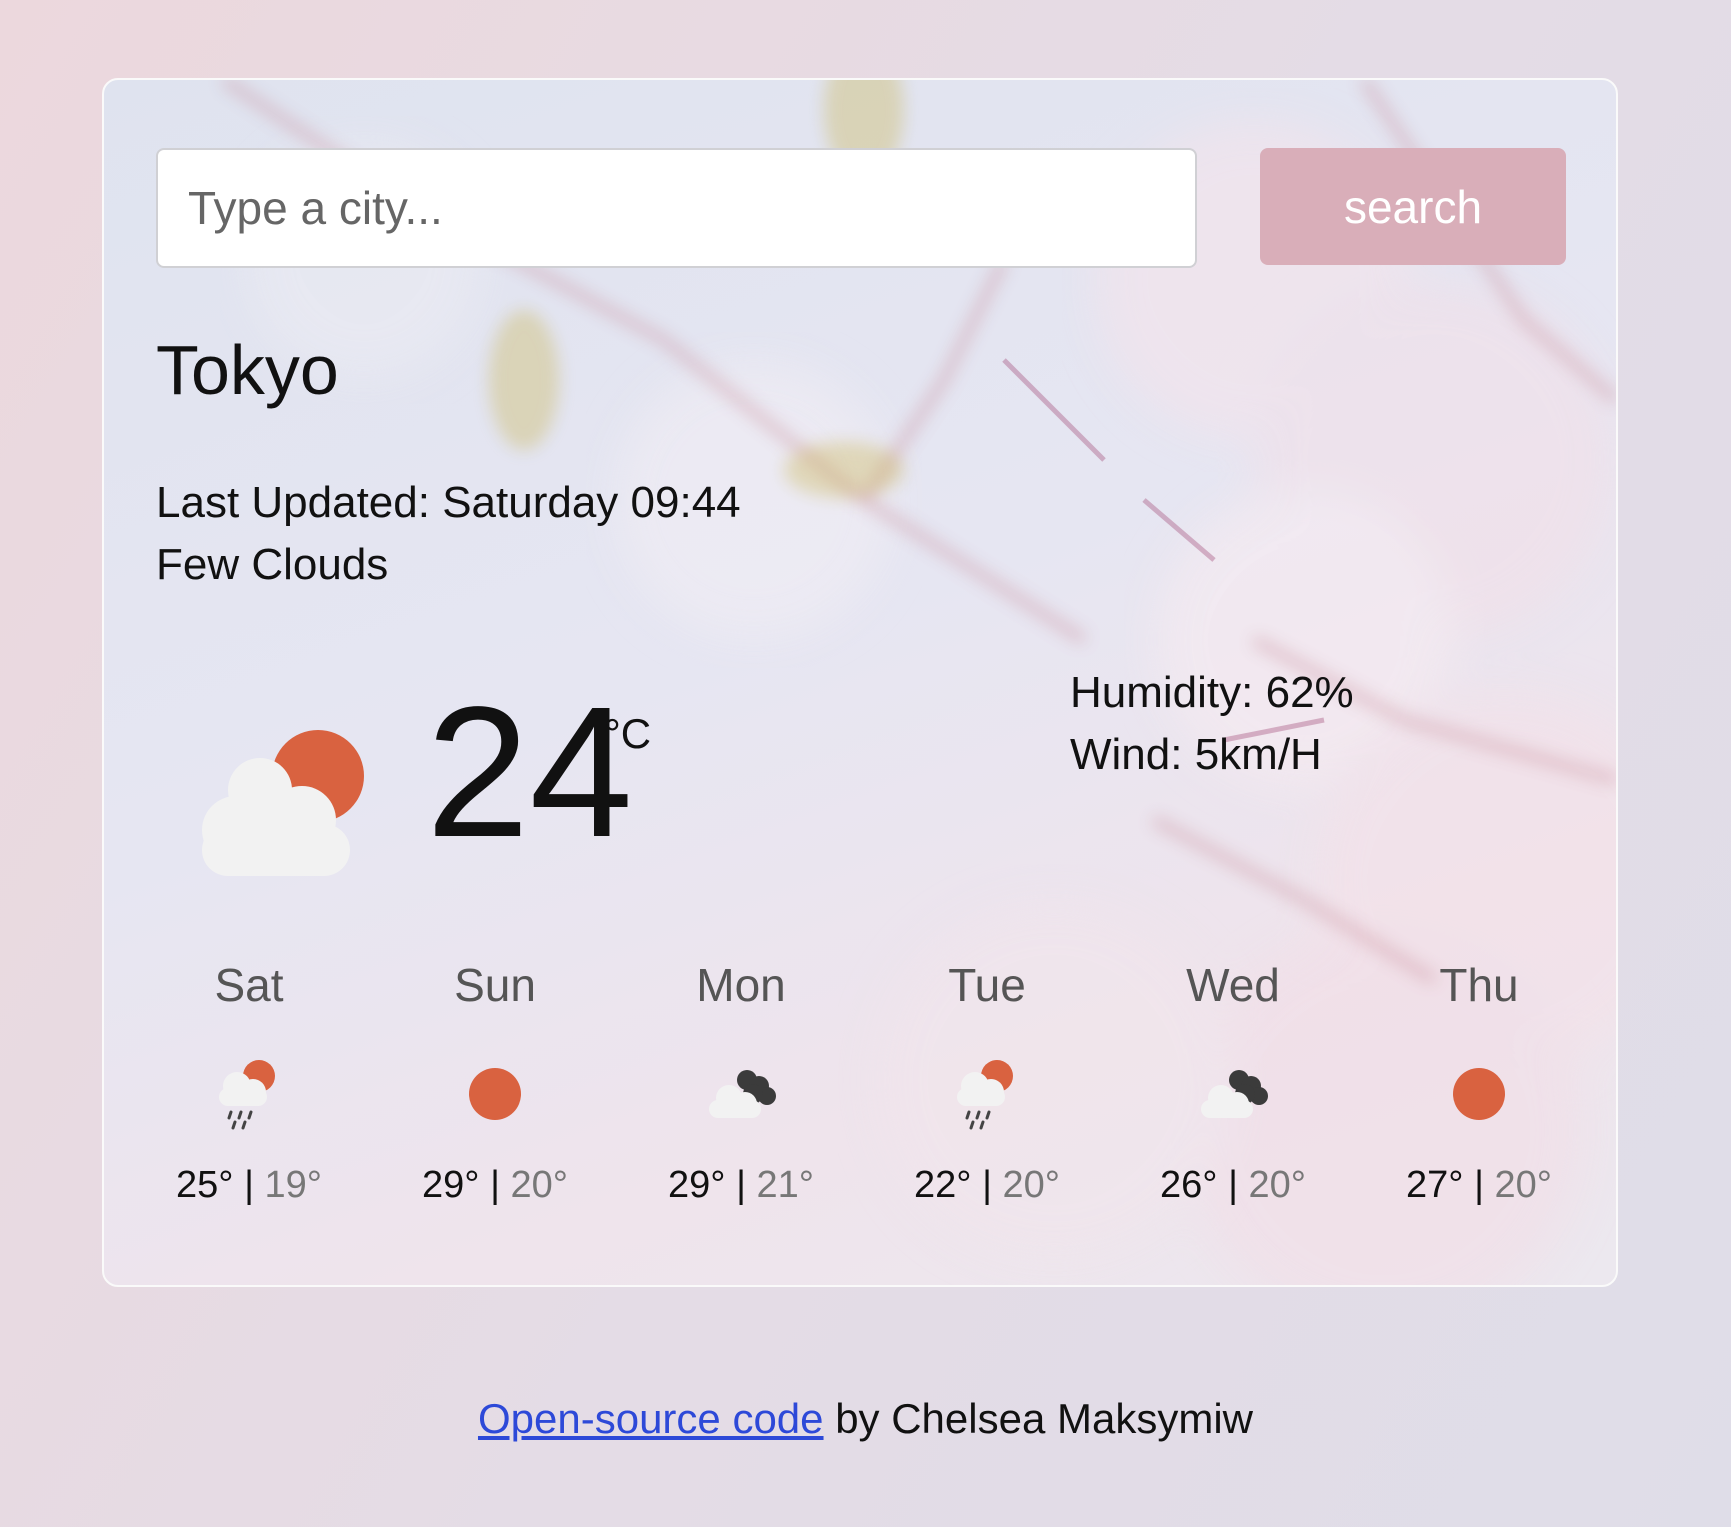  Describe the element at coordinates (249, 985) in the screenshot. I see `forecast-day-name: Sat` at that location.